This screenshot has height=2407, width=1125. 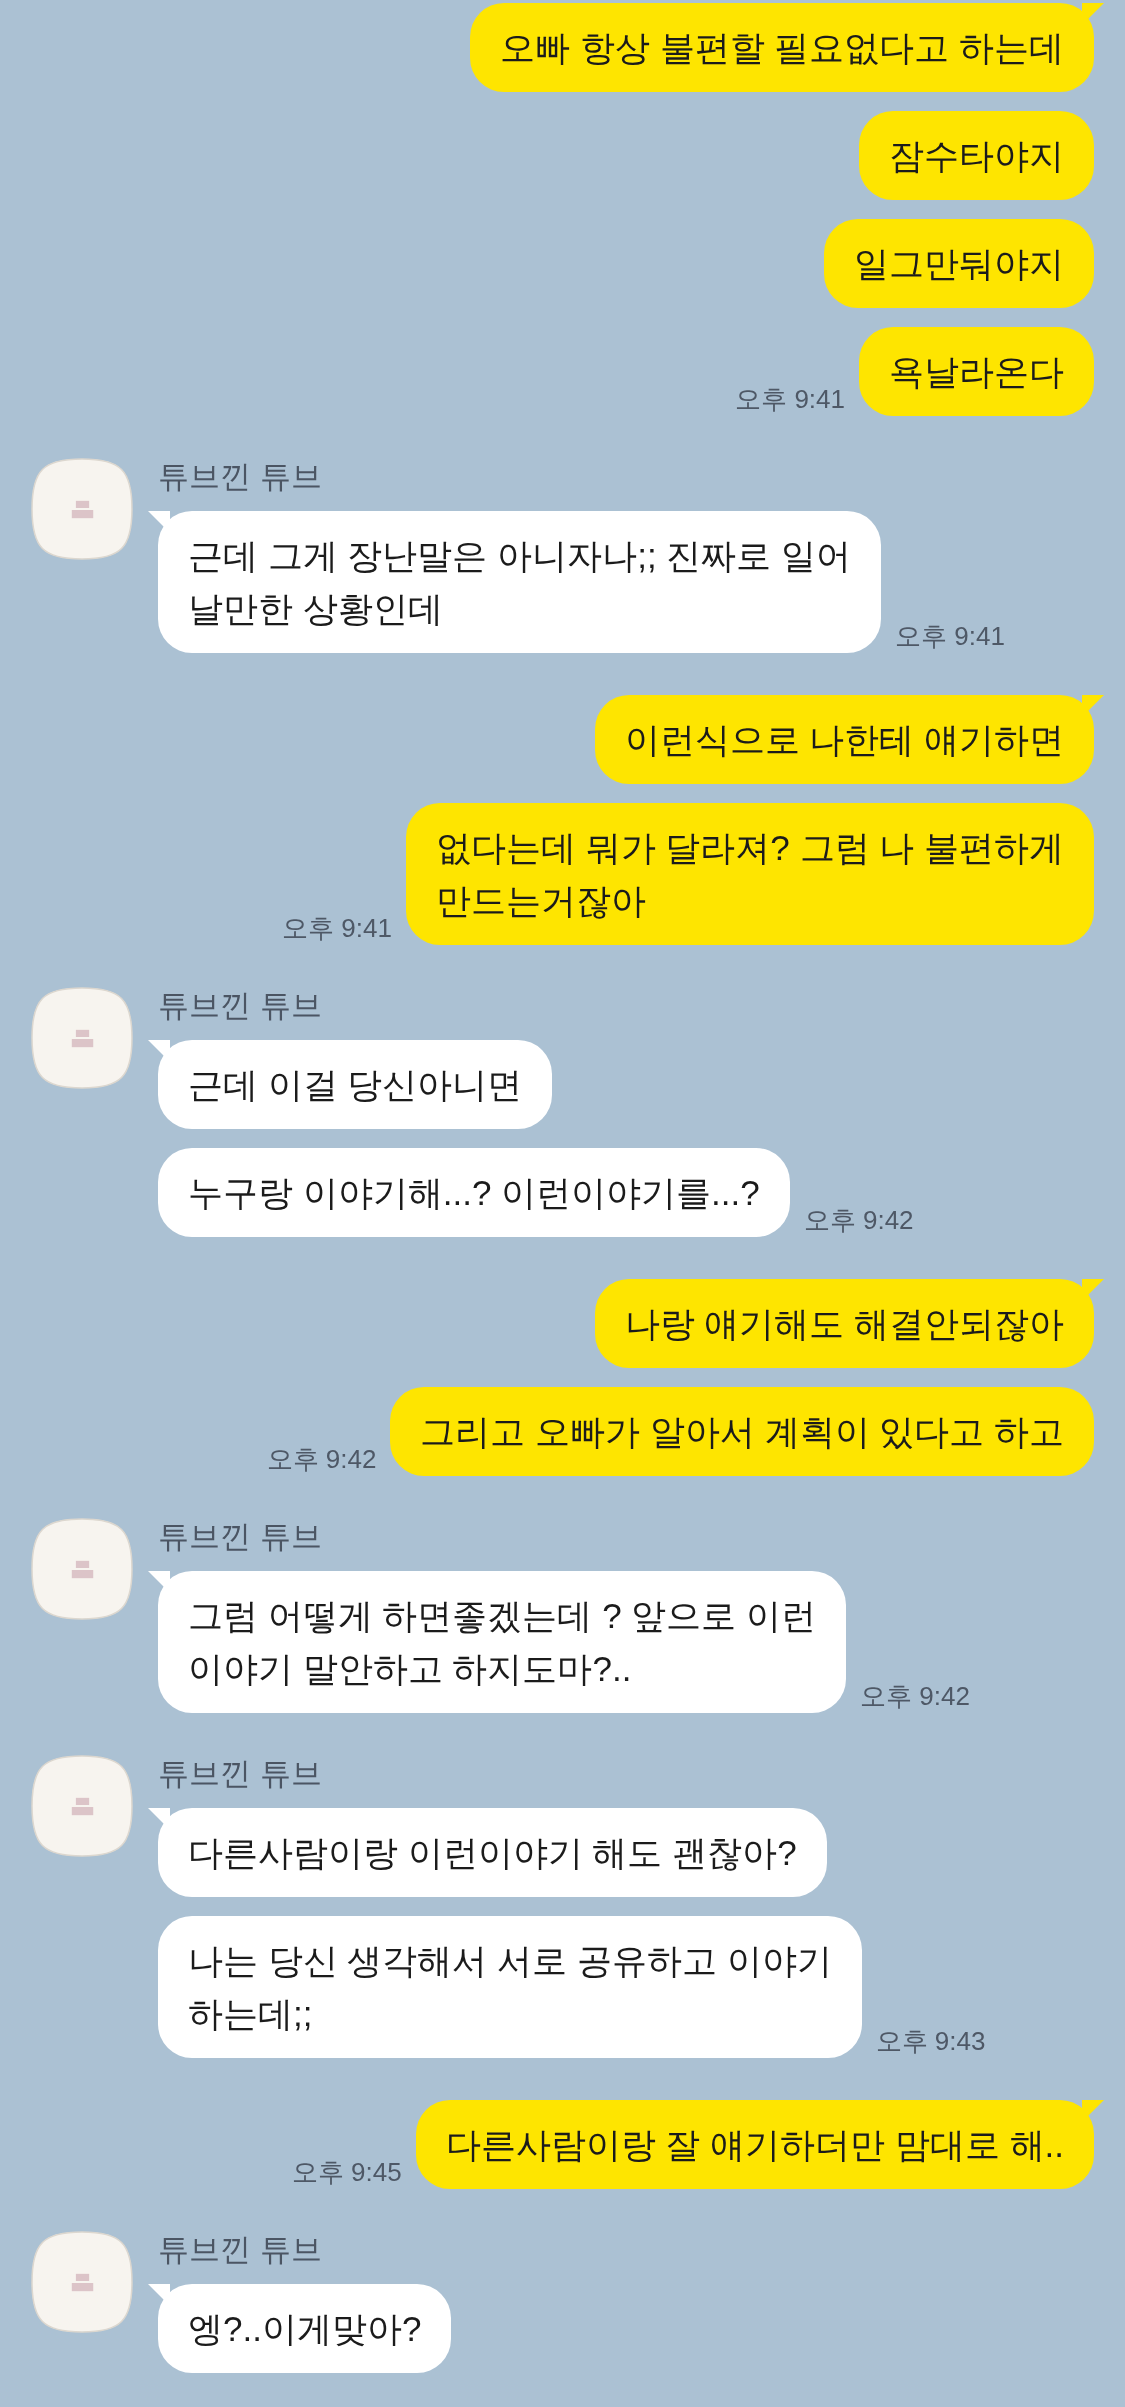 I want to click on message-bubble: 엥?..이게맞아?, so click(x=305, y=2328).